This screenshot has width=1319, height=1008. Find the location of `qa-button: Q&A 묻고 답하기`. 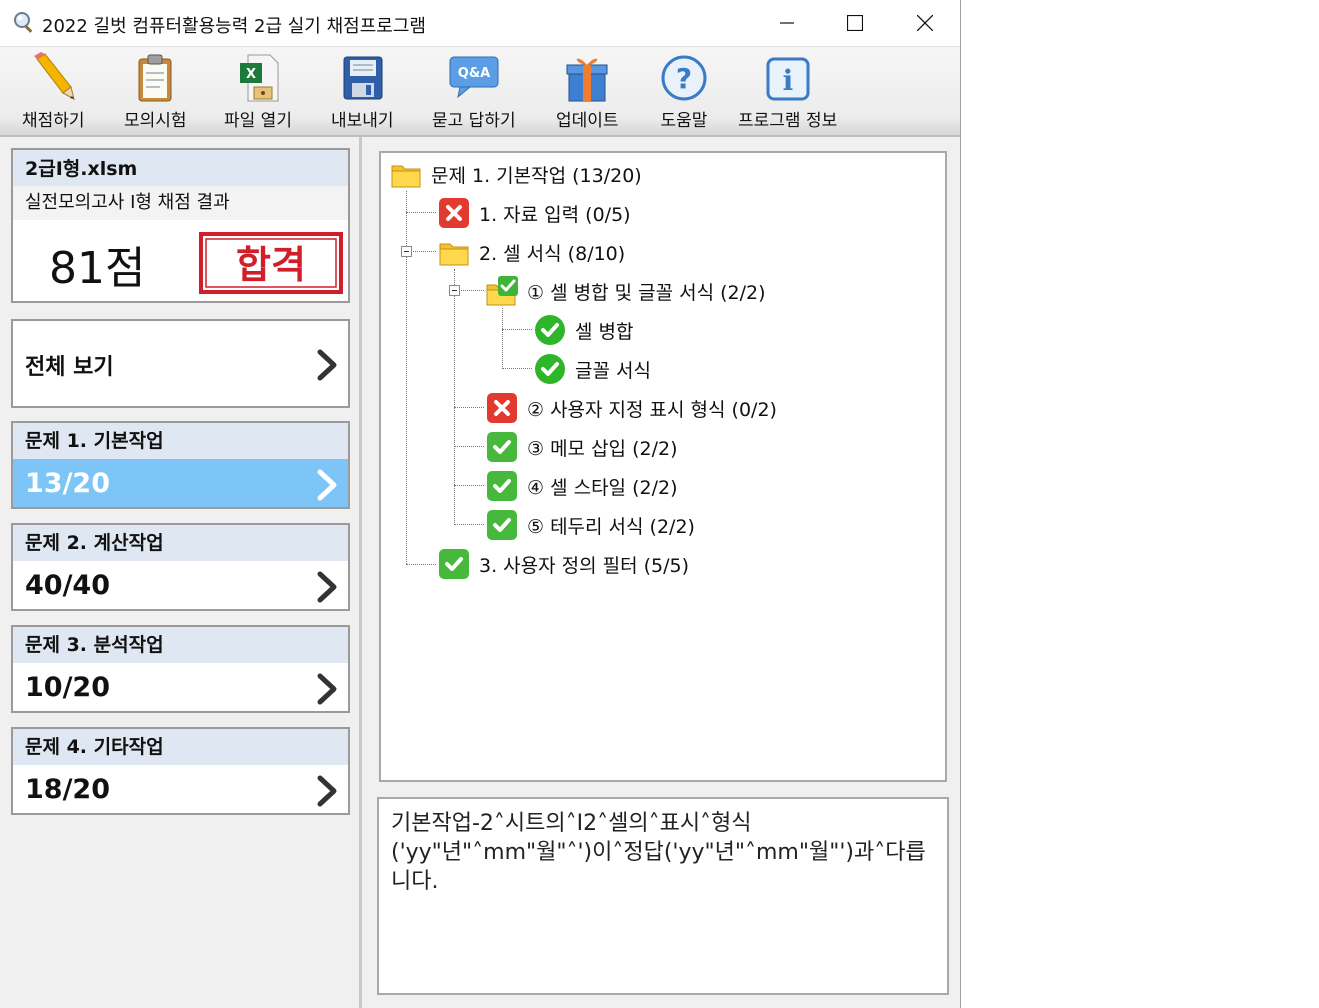

qa-button: Q&A 묻고 답하기 is located at coordinates (474, 91).